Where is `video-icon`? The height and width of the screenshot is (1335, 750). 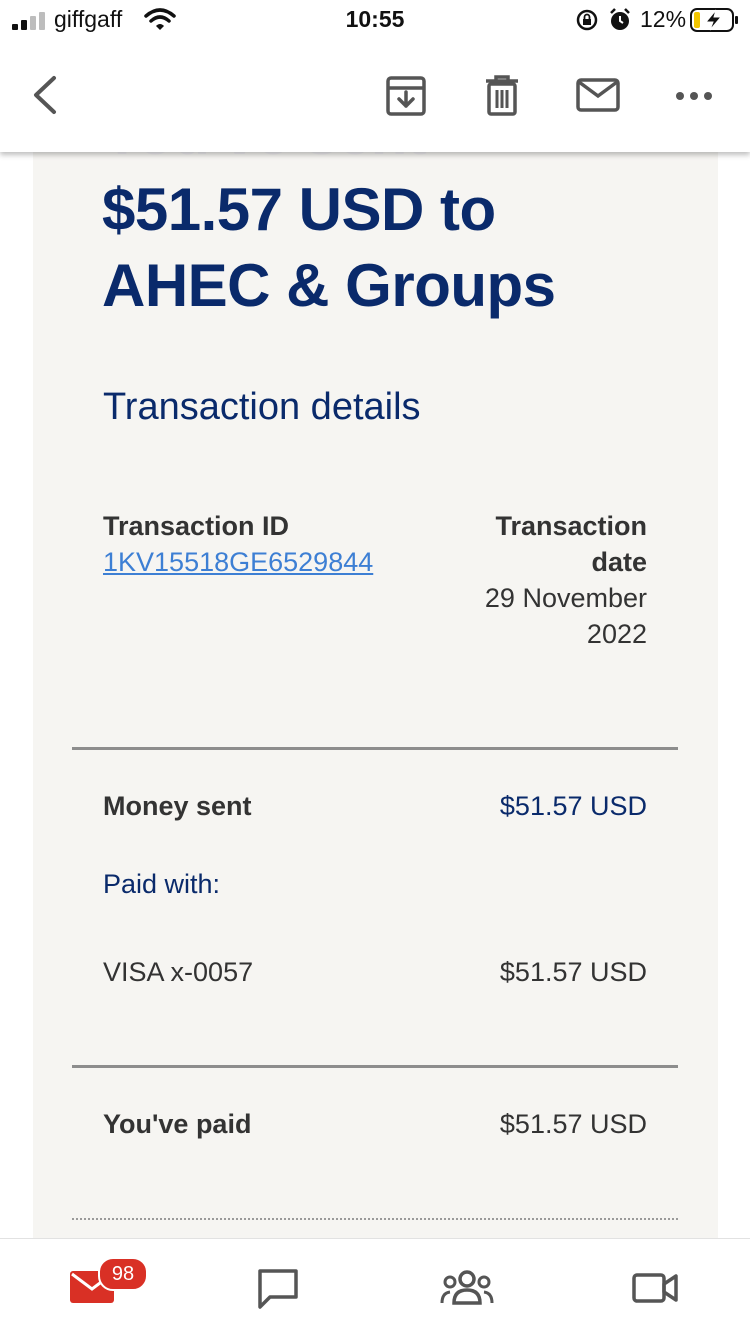 video-icon is located at coordinates (655, 1288).